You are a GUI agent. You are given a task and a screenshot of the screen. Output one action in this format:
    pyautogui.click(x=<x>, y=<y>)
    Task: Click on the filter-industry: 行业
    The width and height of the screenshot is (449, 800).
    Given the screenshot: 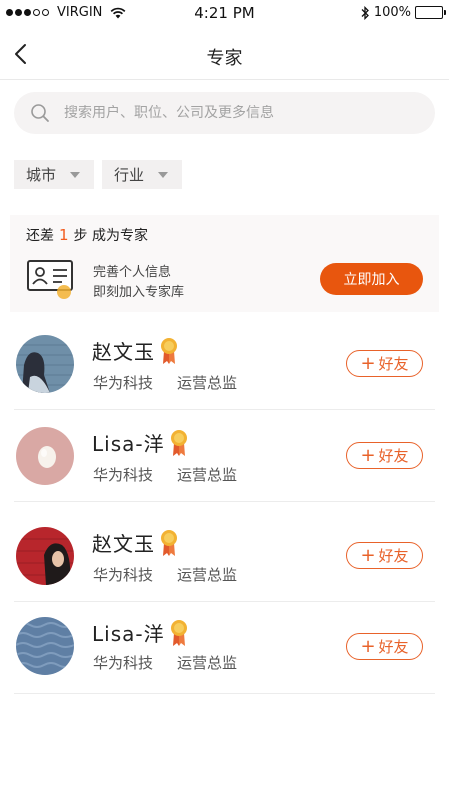 What is the action you would take?
    pyautogui.click(x=142, y=174)
    